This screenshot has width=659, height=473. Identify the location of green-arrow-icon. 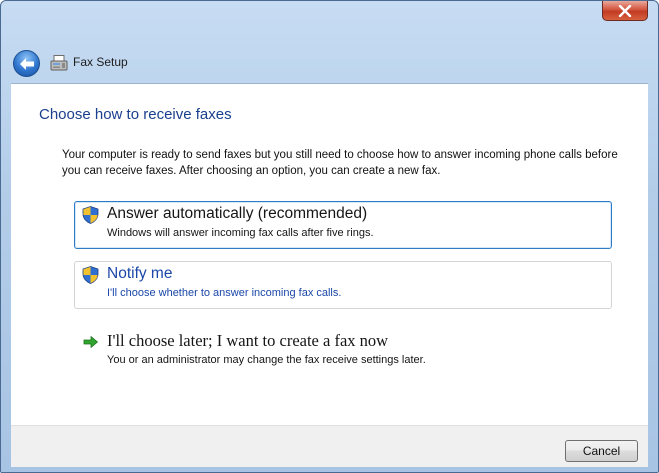
(90, 342).